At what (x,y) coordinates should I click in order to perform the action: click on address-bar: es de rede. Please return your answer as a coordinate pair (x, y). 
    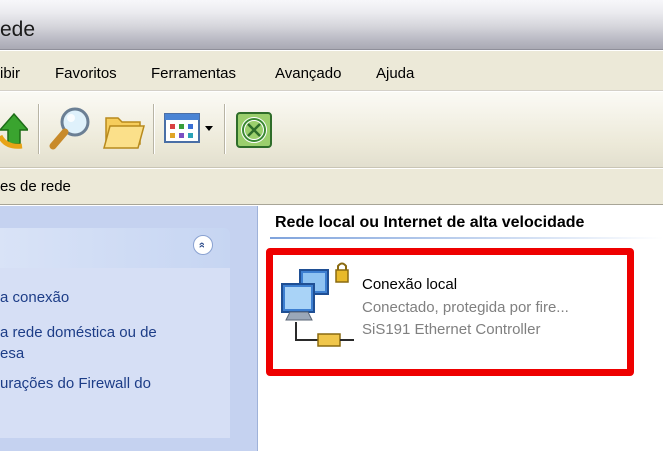
    Looking at the image, I should click on (331, 187).